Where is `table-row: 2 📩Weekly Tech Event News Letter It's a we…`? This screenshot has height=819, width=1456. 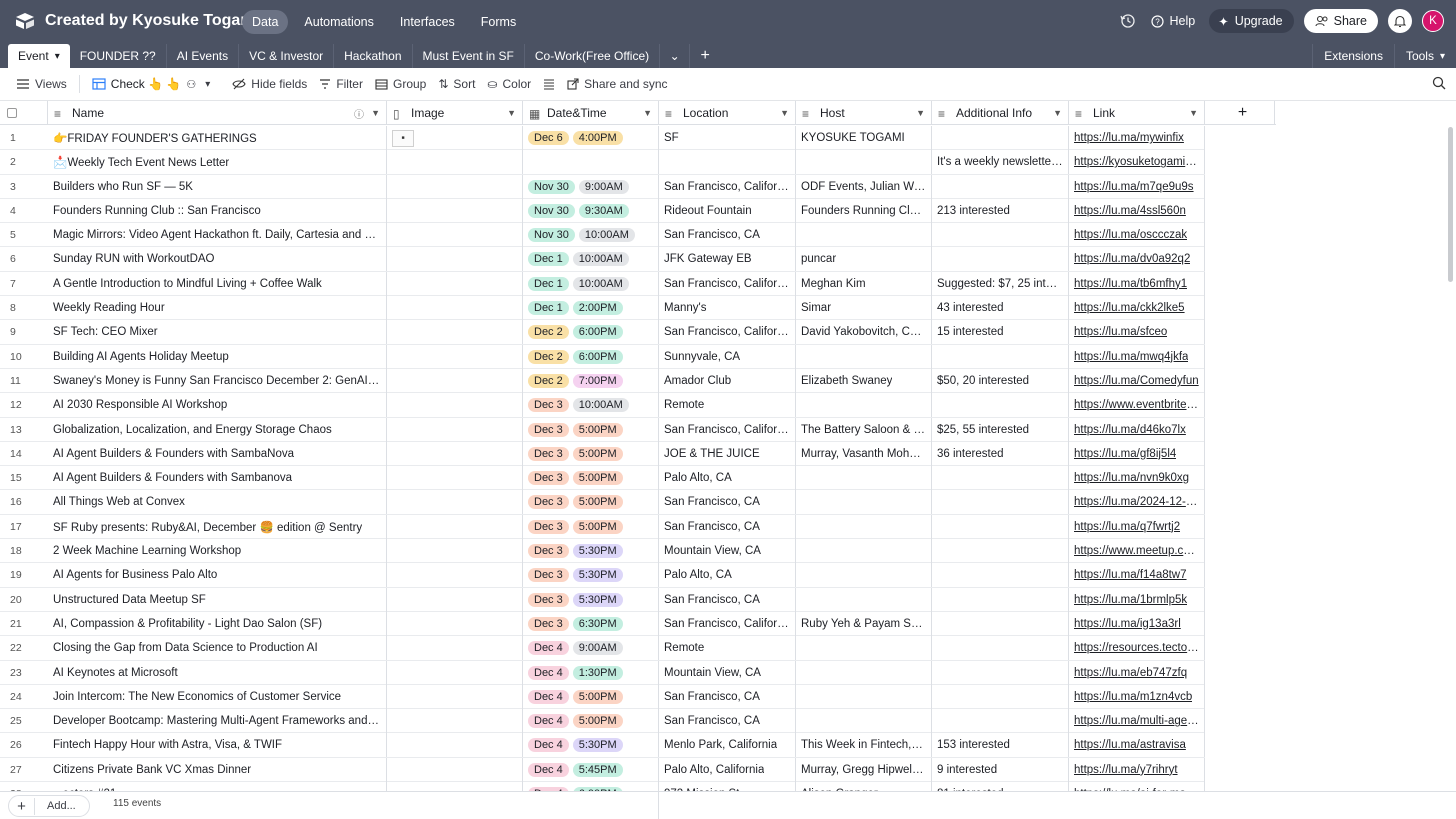 table-row: 2 📩Weekly Tech Event News Letter It's a we… is located at coordinates (602, 162).